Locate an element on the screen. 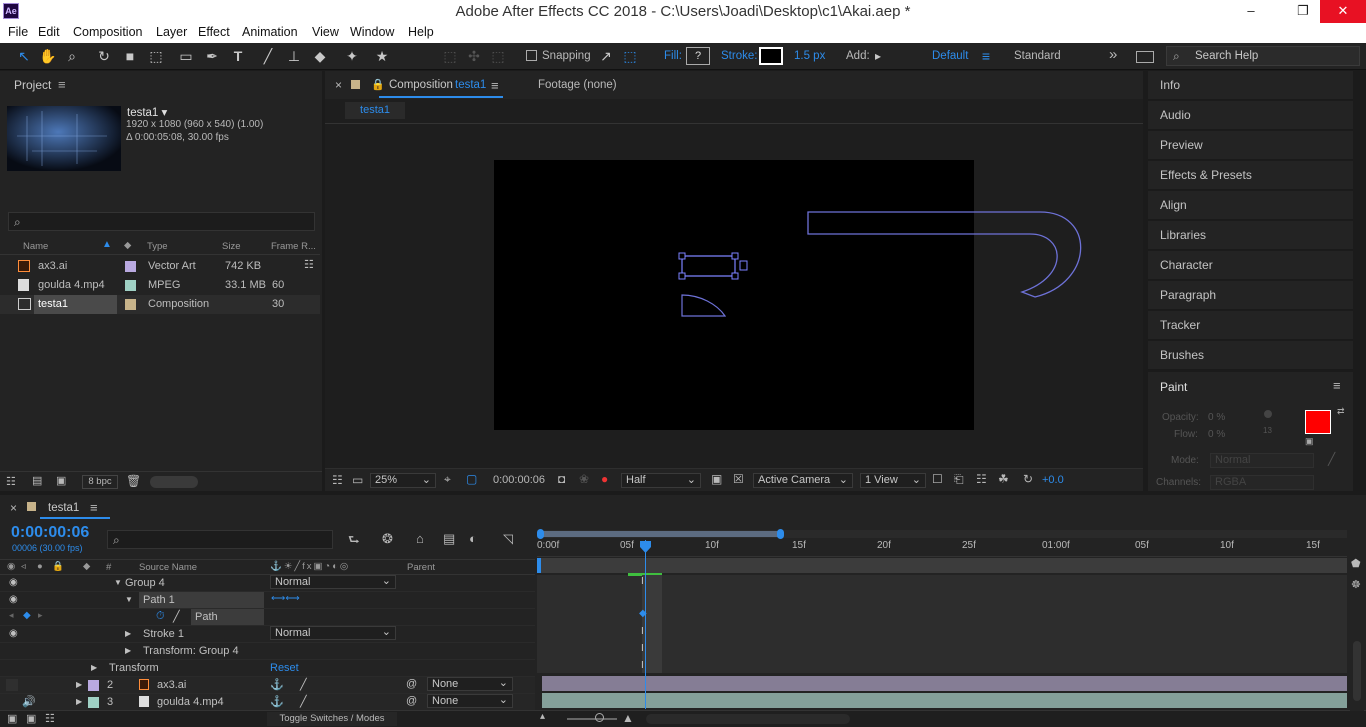  property-row-path-value: ◂ ◆ ▸ ⏱ ╱ Path is located at coordinates (267, 617).